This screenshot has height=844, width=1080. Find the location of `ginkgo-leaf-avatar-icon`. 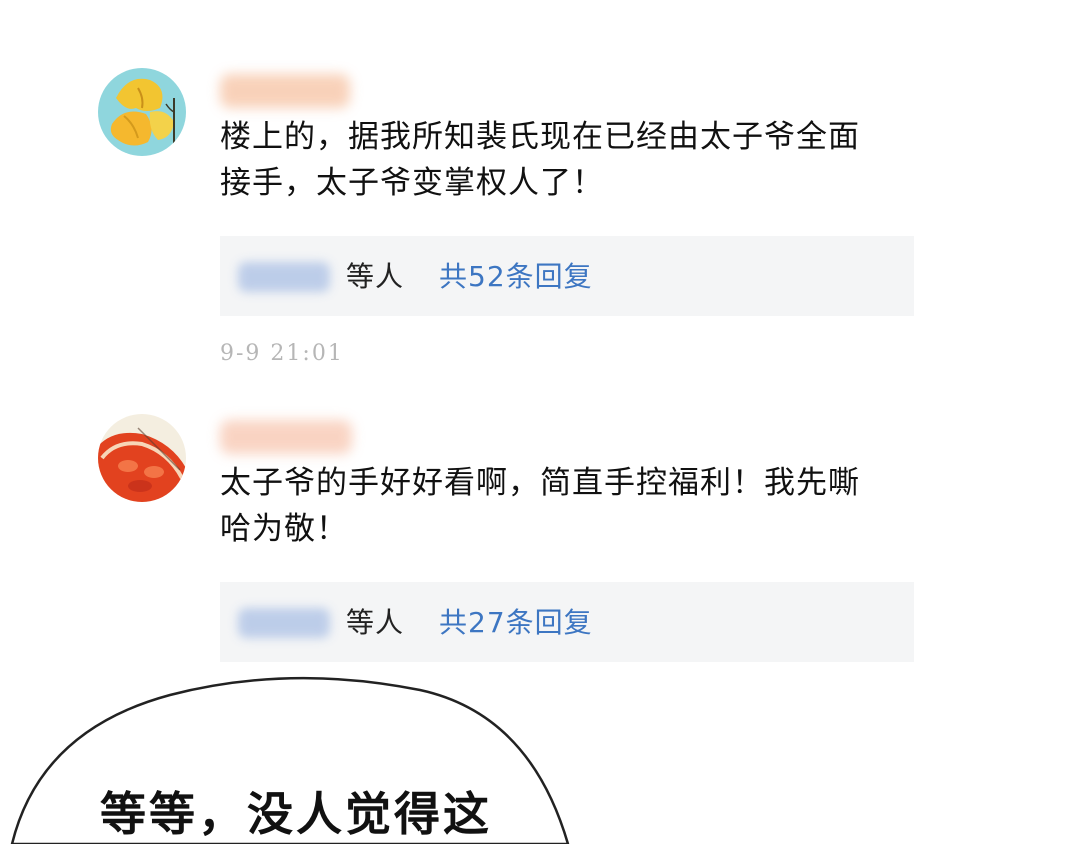

ginkgo-leaf-avatar-icon is located at coordinates (142, 112).